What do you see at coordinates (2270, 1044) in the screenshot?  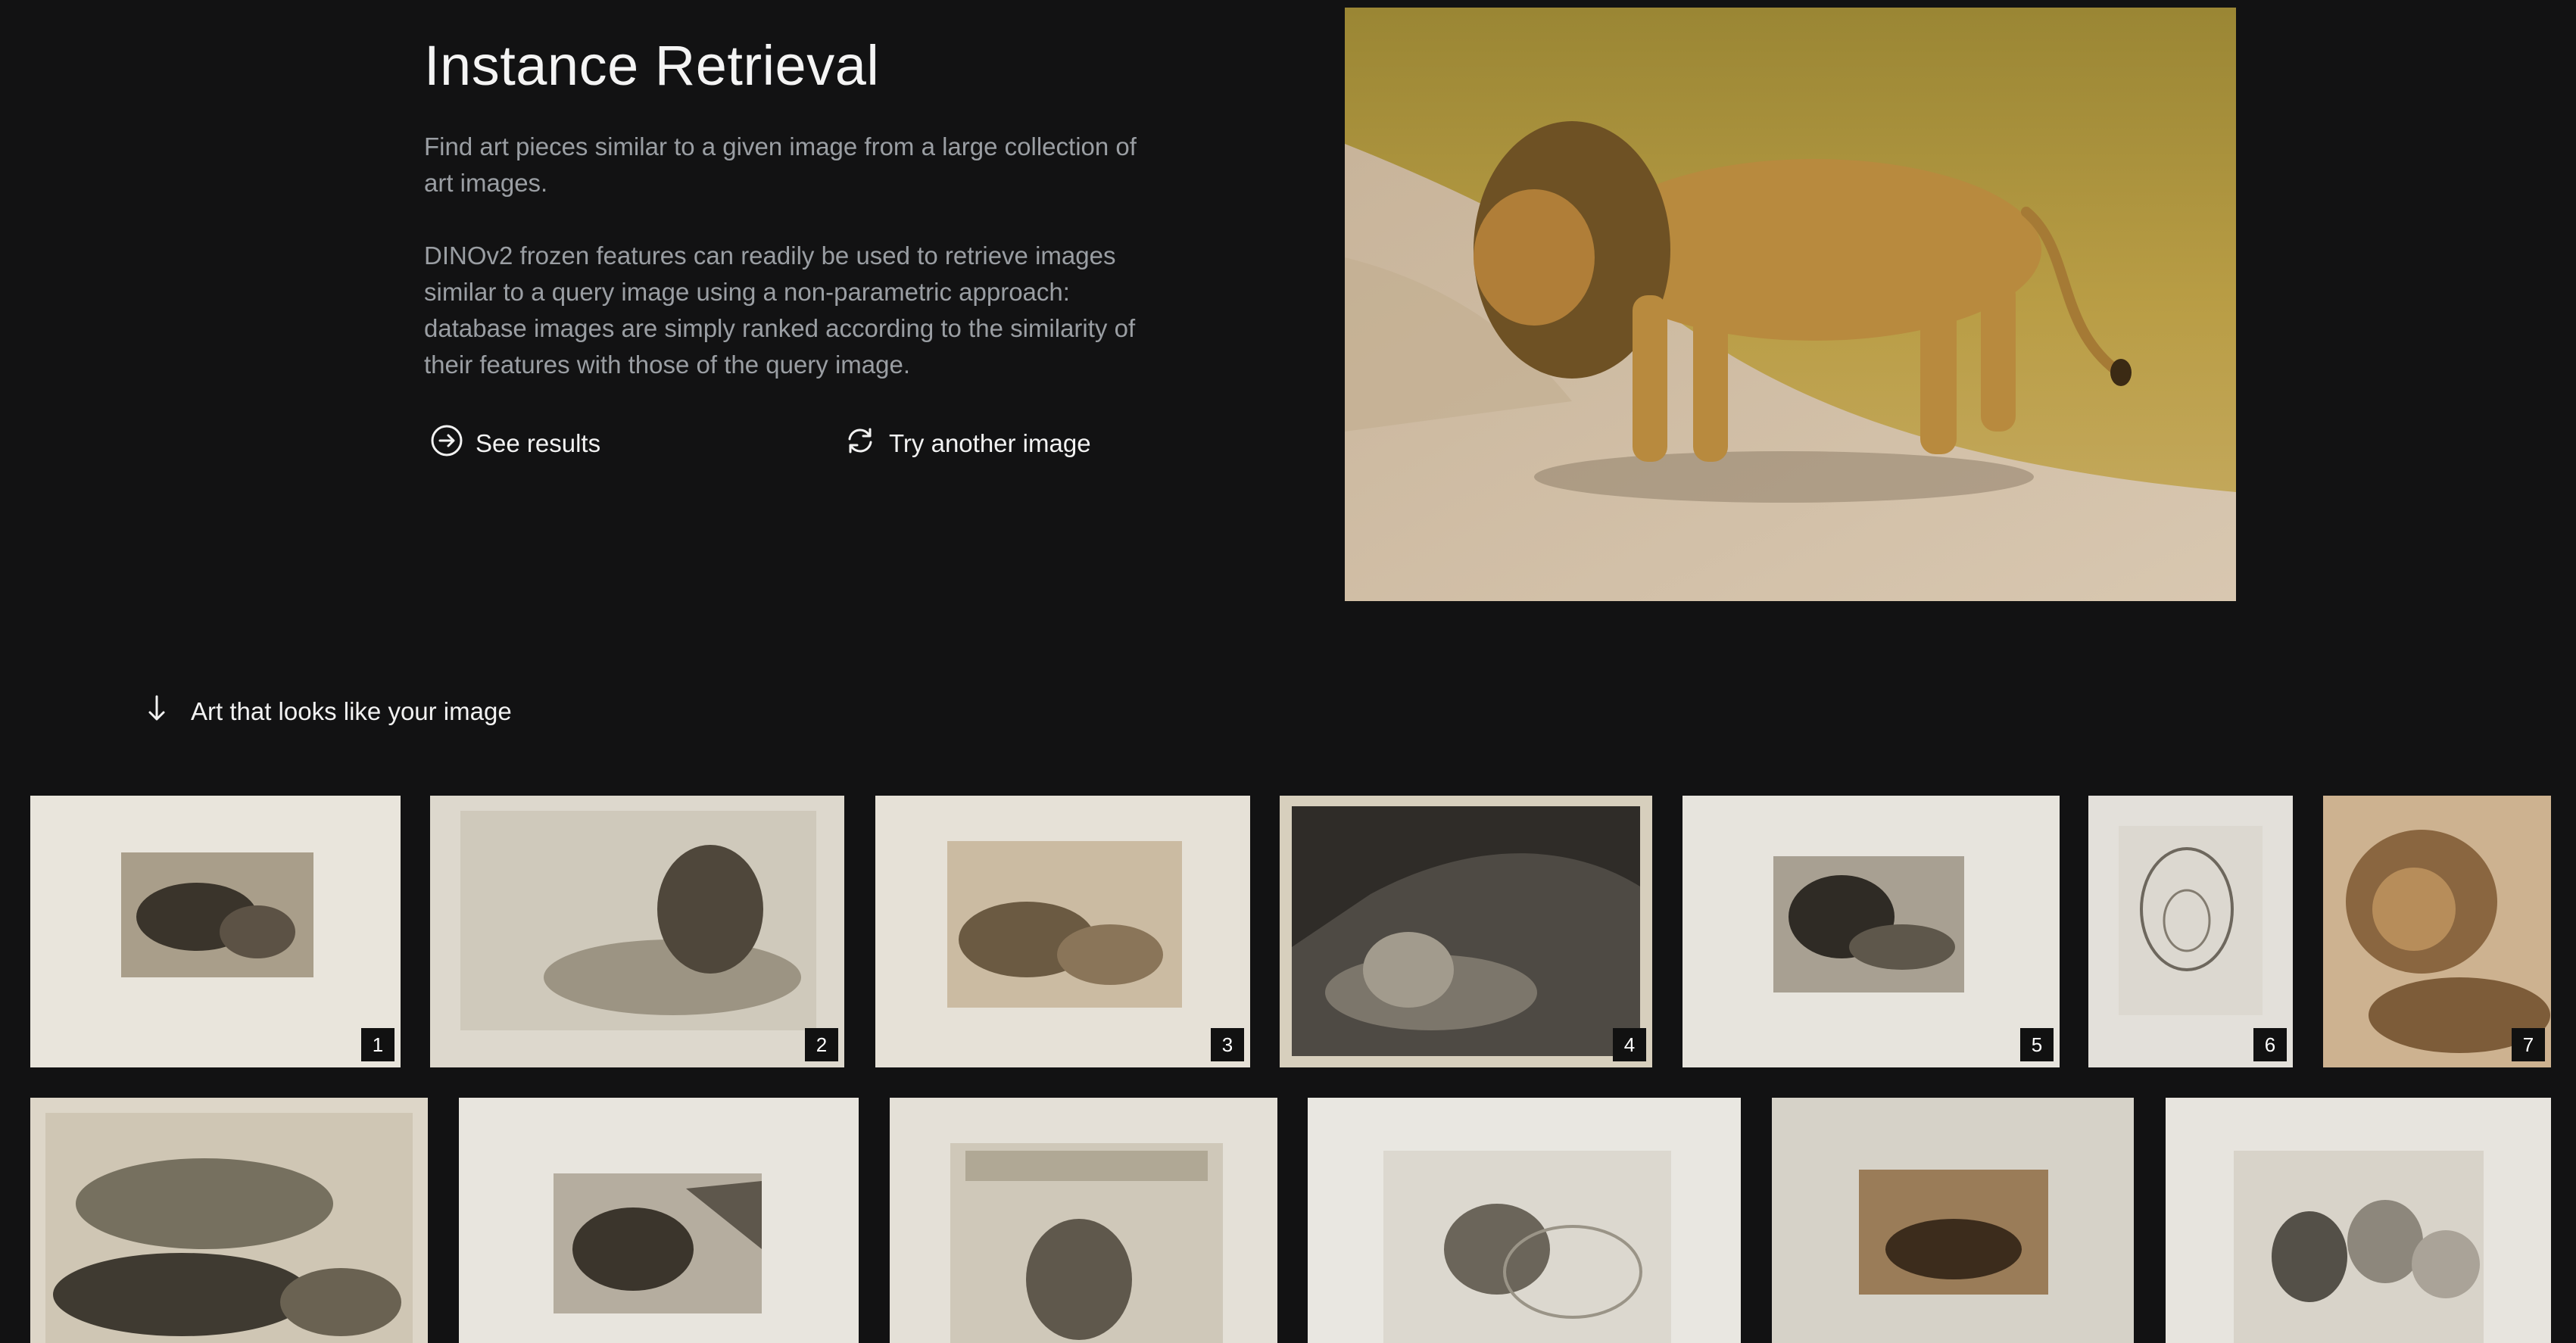 I see `rank-badge: 6` at bounding box center [2270, 1044].